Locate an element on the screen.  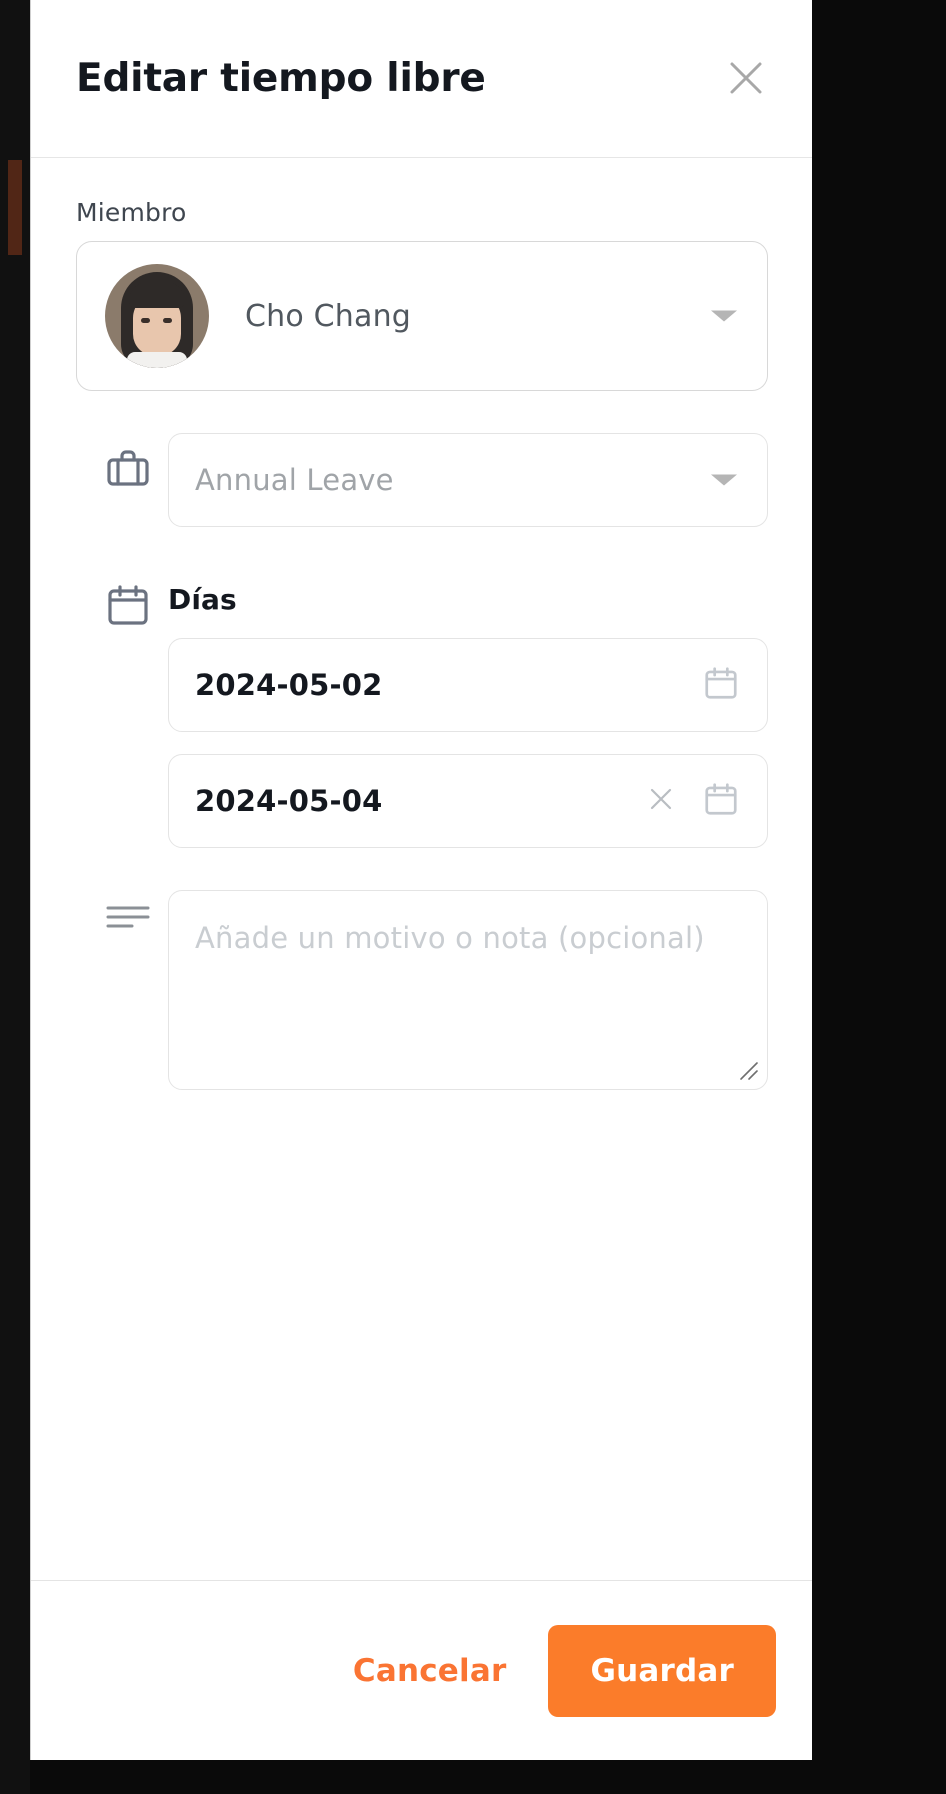
save-button: Guardar is located at coordinates (662, 1670).